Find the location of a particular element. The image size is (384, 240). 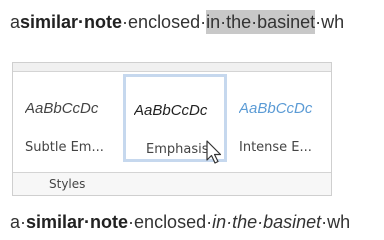

gallery-top-edge is located at coordinates (172, 67).